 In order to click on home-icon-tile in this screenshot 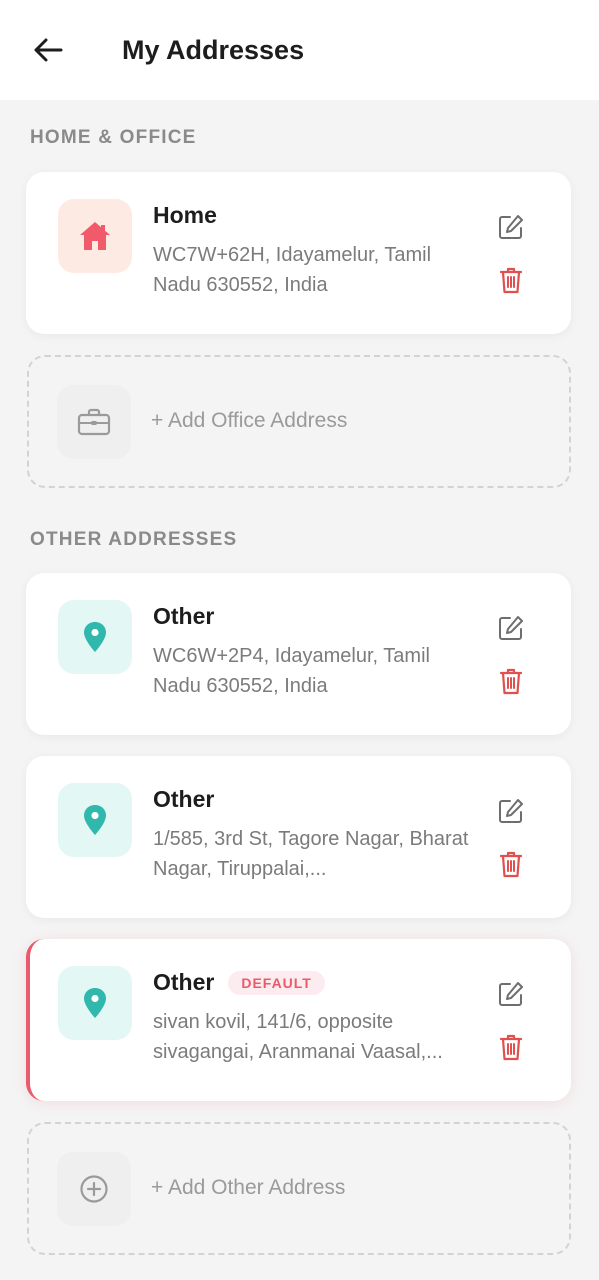, I will do `click(95, 236)`.